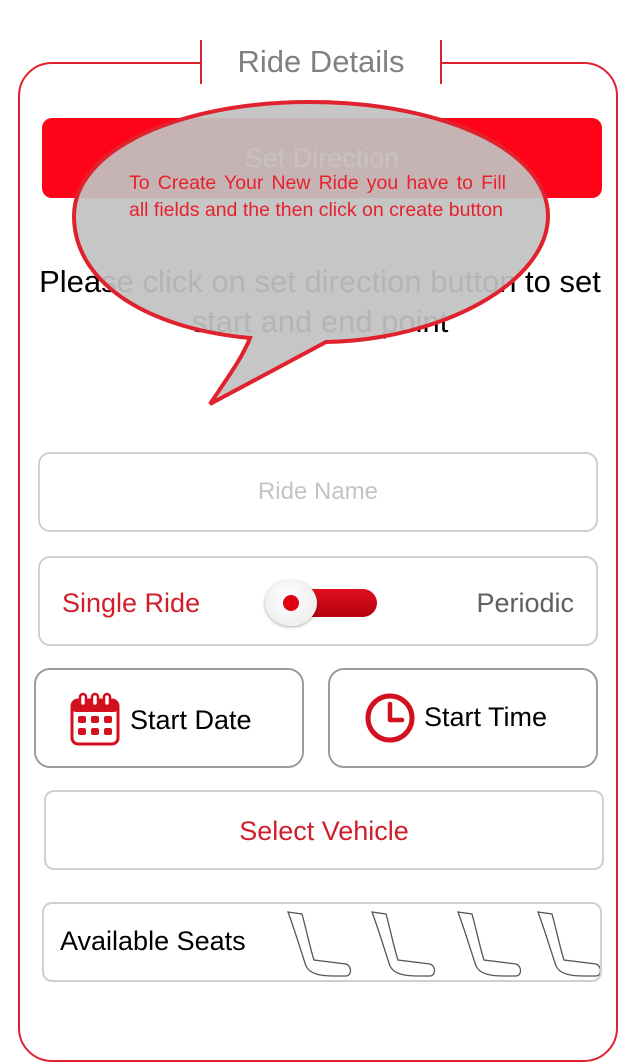  What do you see at coordinates (324, 830) in the screenshot?
I see `select-vehicle-button: Select Vehicle` at bounding box center [324, 830].